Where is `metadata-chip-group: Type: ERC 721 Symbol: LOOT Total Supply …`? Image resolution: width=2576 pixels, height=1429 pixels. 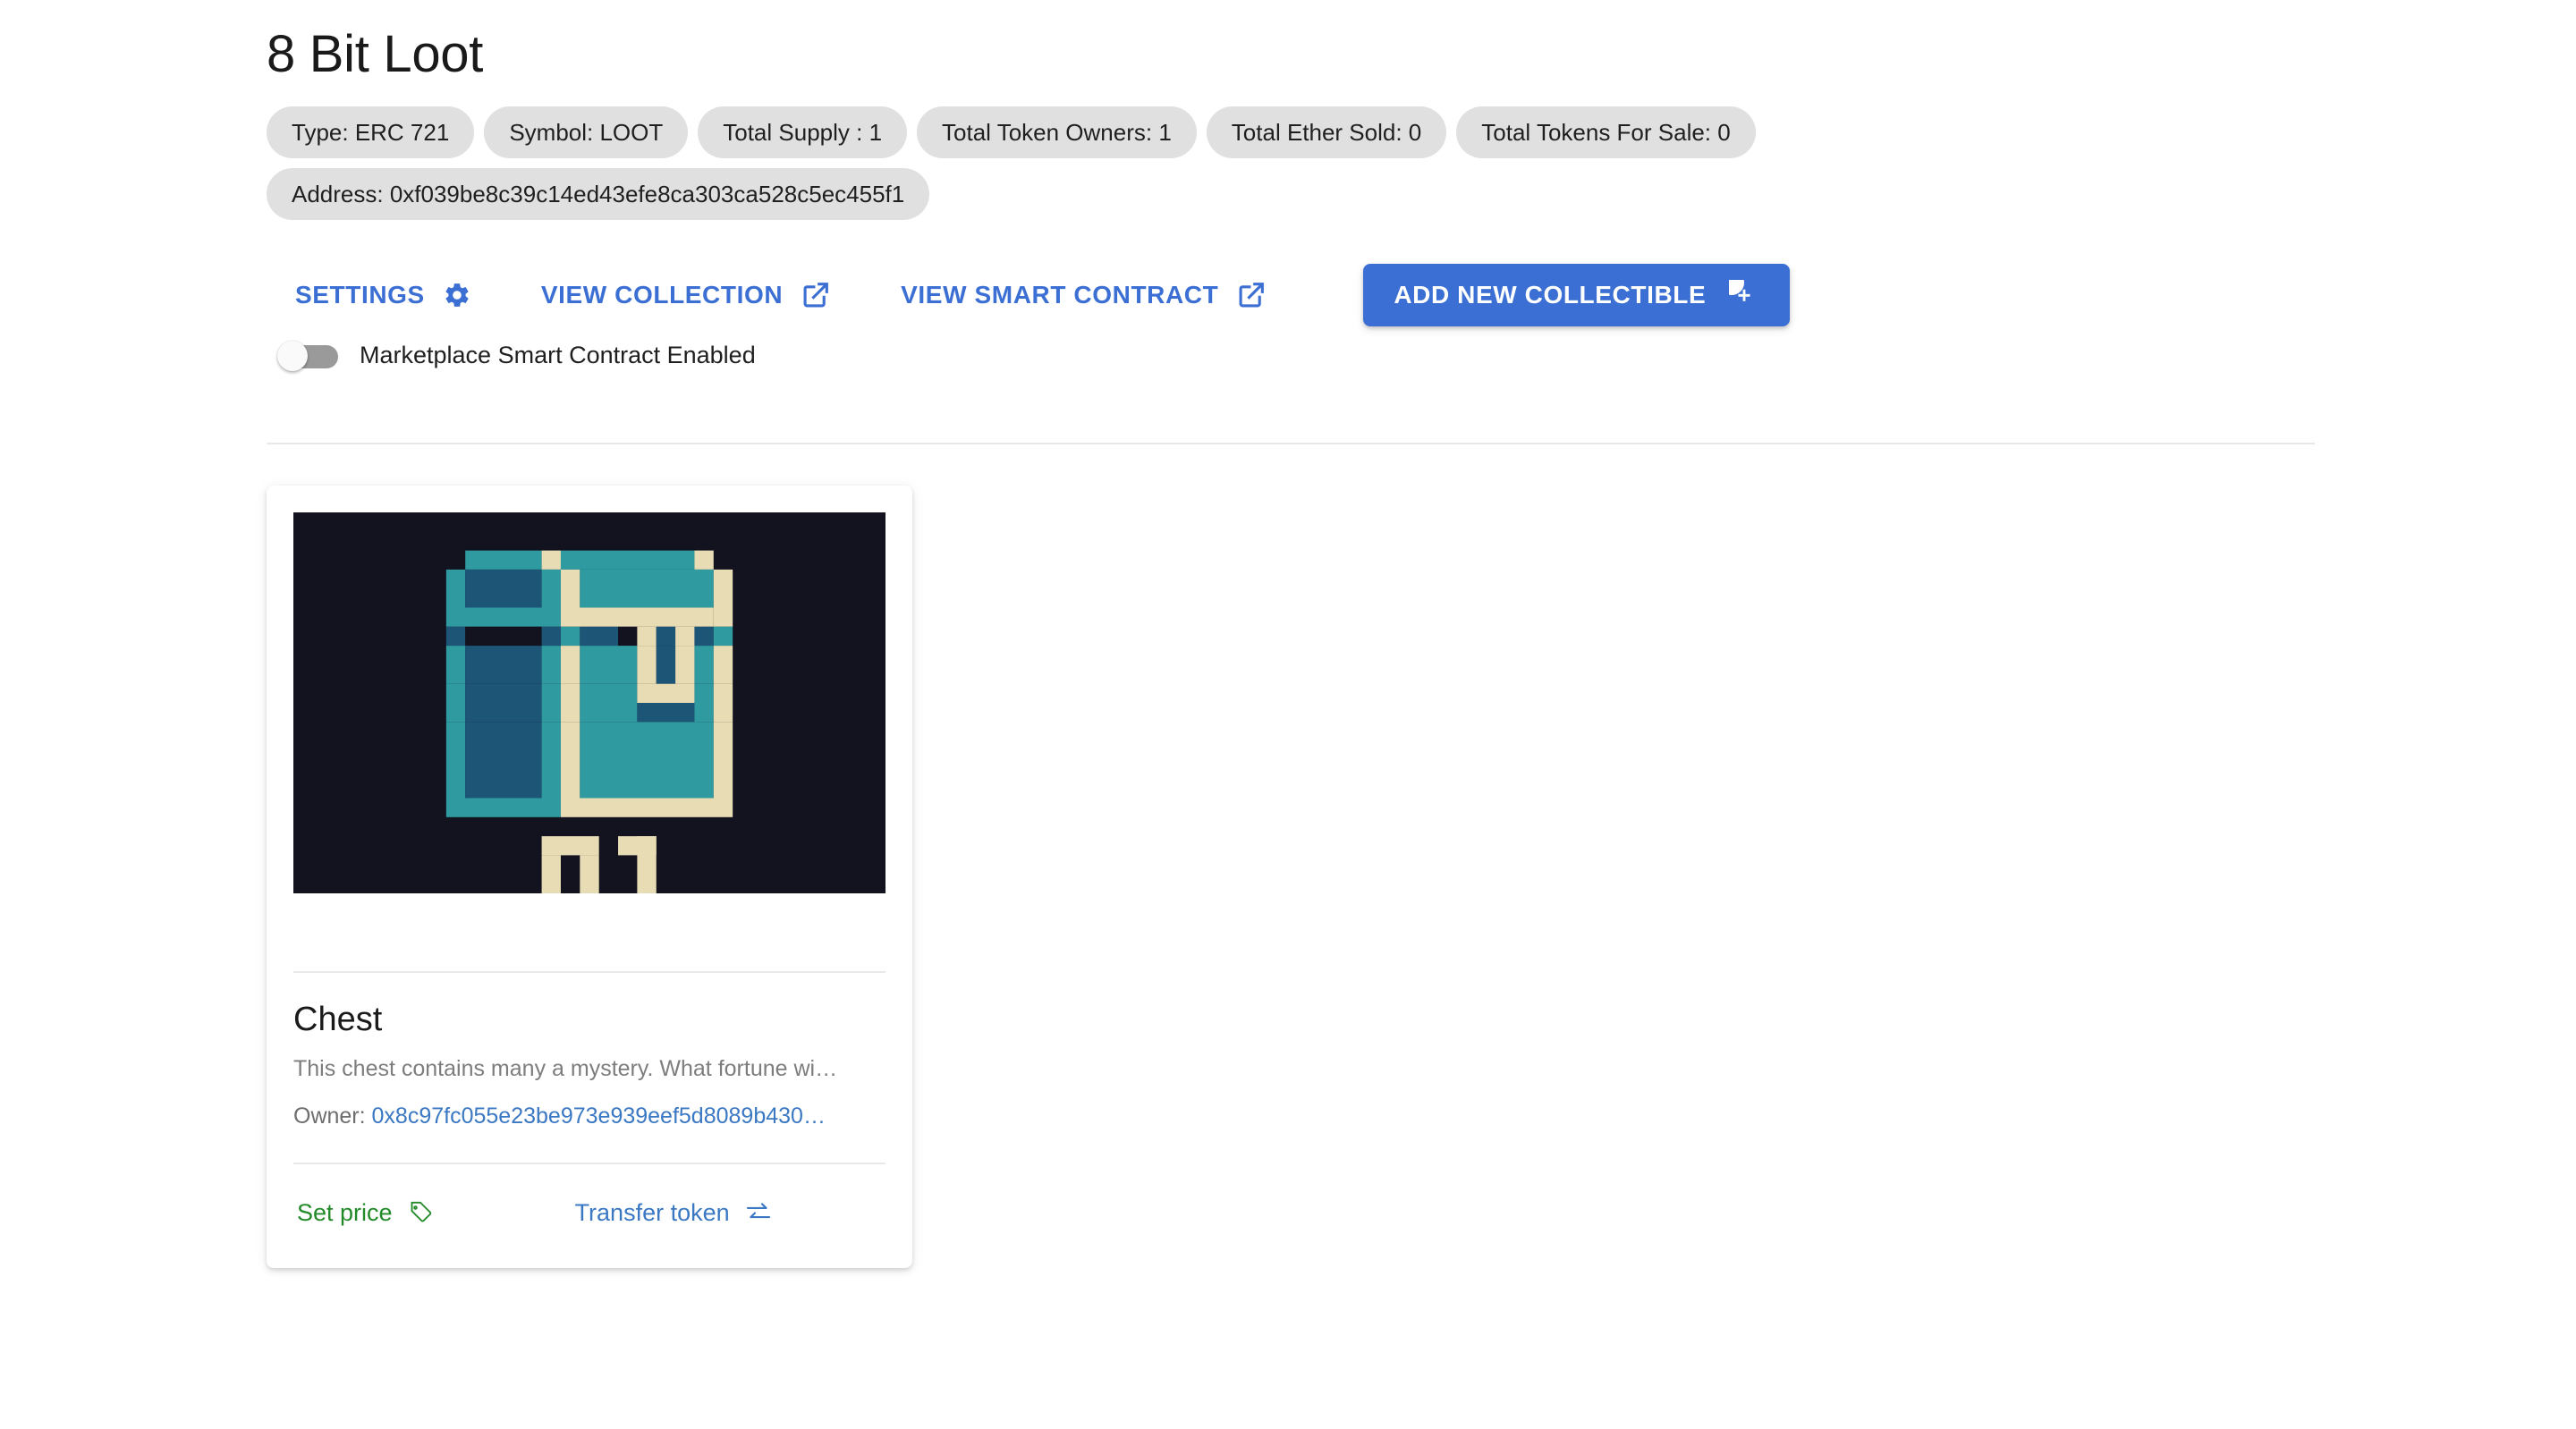
metadata-chip-group: Type: ERC 721 Symbol: LOOT Total Supply … is located at coordinates (1295, 168).